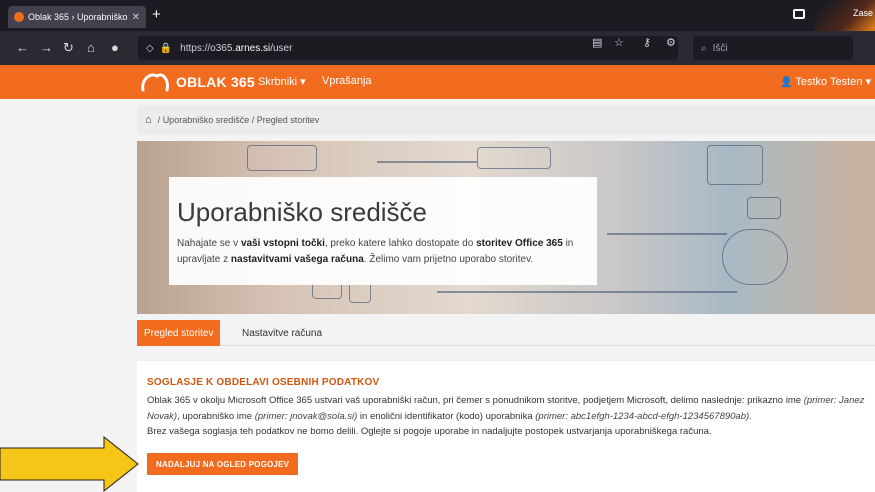 The image size is (875, 492). What do you see at coordinates (621, 43) in the screenshot?
I see `bookmark-star-icon: ☆` at bounding box center [621, 43].